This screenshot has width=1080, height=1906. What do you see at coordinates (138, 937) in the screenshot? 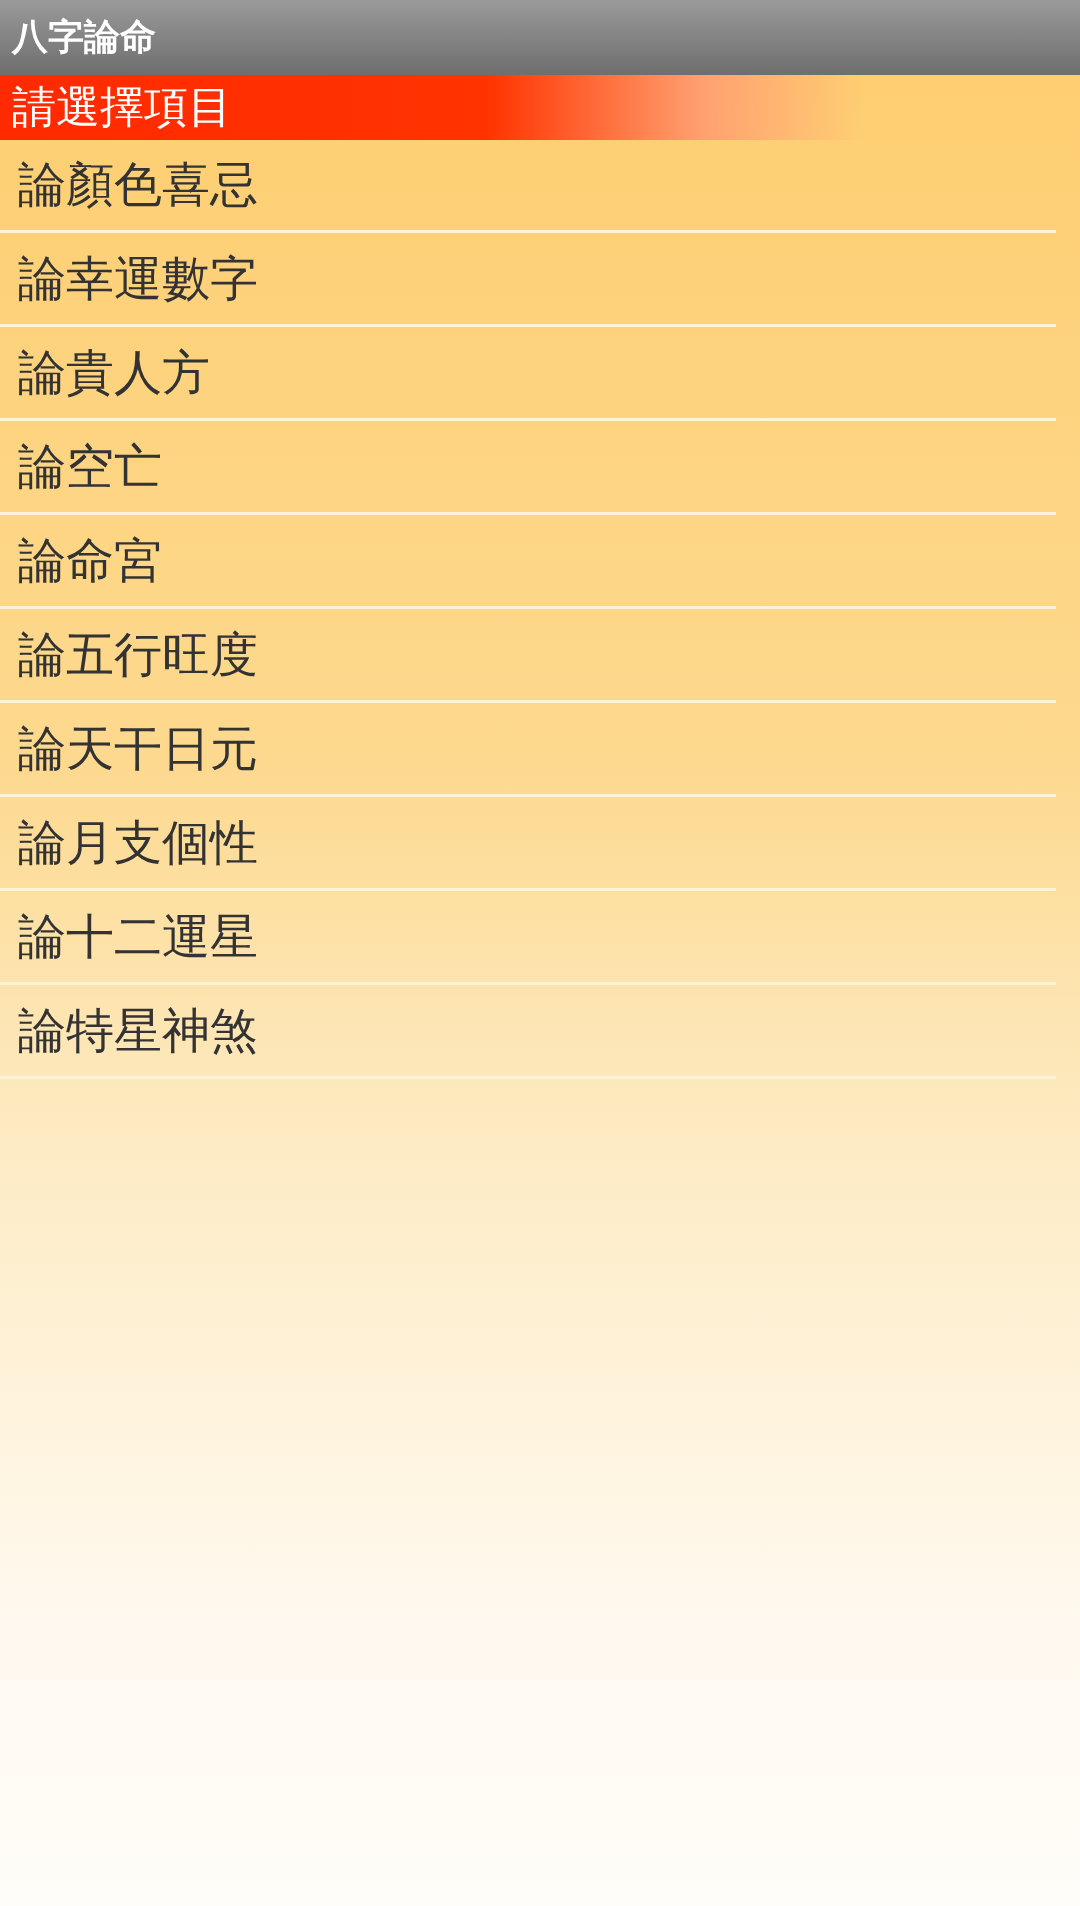
I see `menu-item: 論十二運星` at bounding box center [138, 937].